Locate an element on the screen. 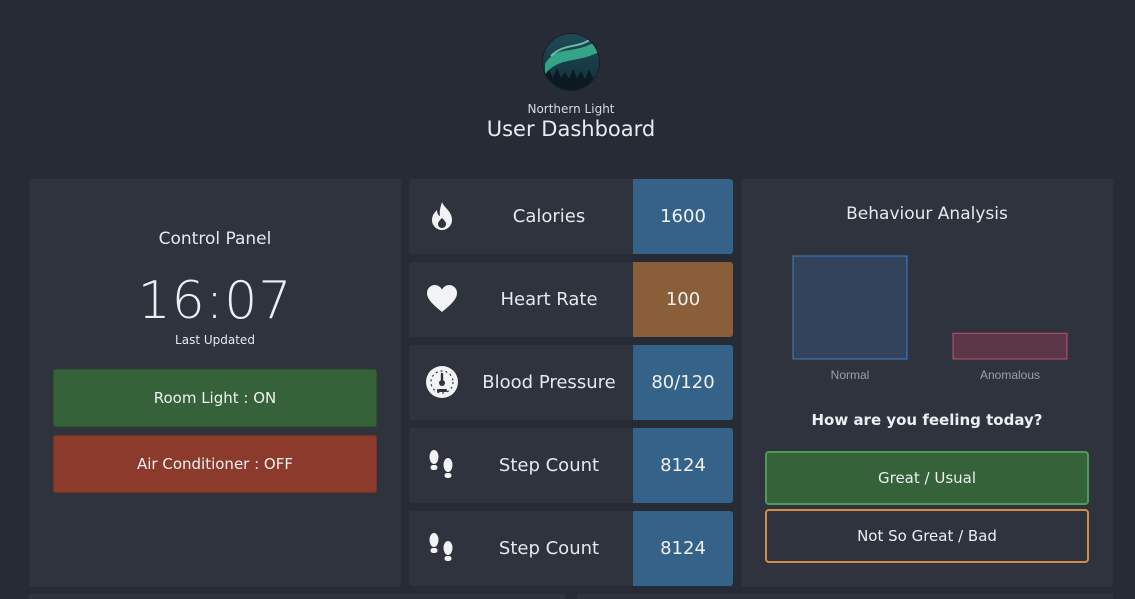 The width and height of the screenshot is (1135, 599). feeling-great-button: Great / Usual is located at coordinates (927, 478).